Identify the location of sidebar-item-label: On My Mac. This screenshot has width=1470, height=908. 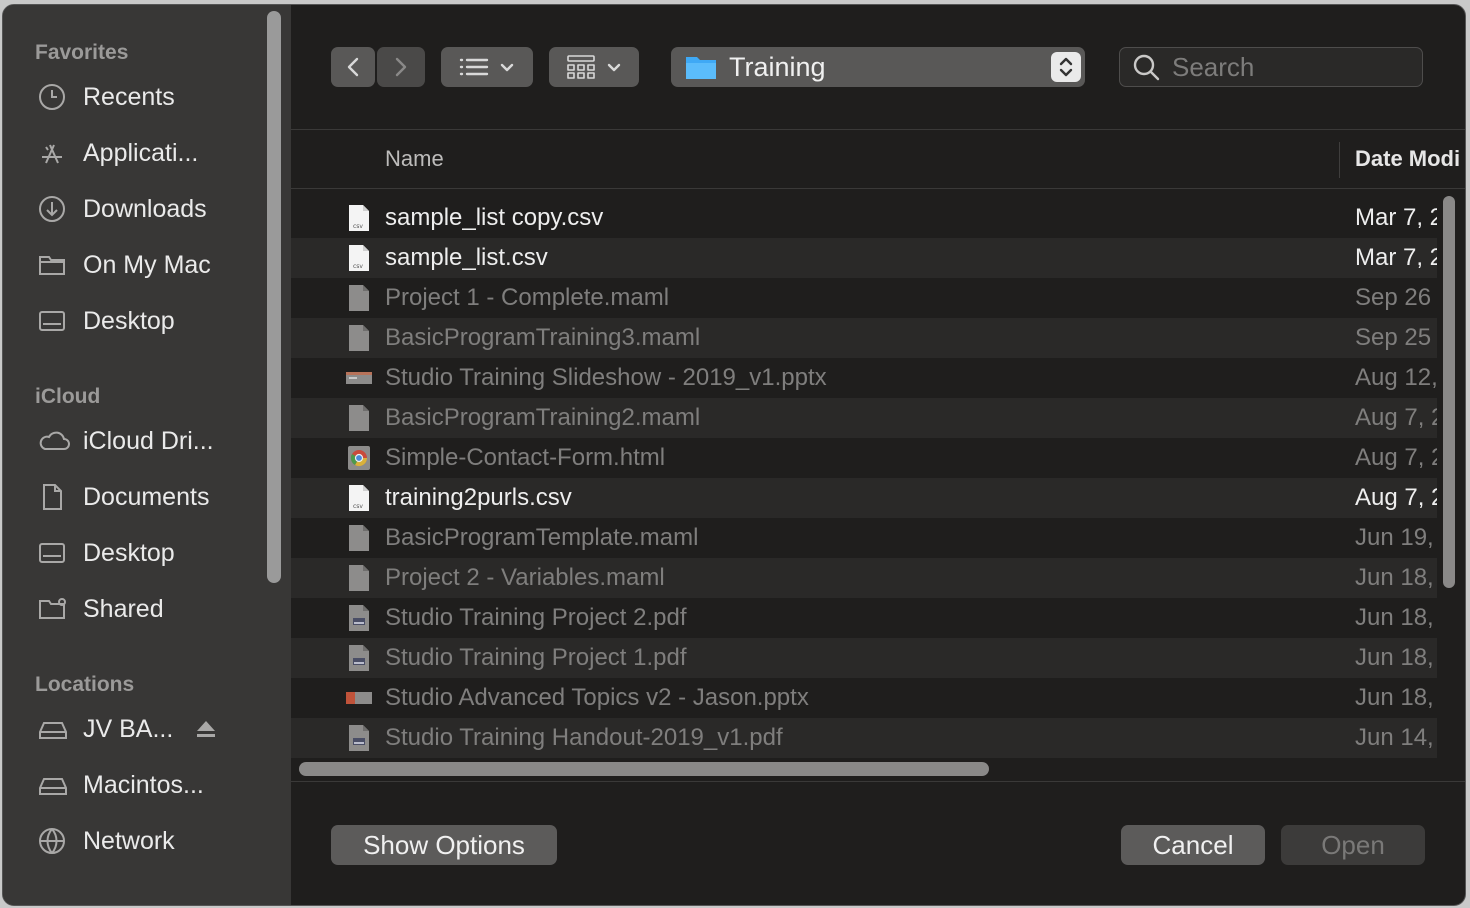
(147, 264).